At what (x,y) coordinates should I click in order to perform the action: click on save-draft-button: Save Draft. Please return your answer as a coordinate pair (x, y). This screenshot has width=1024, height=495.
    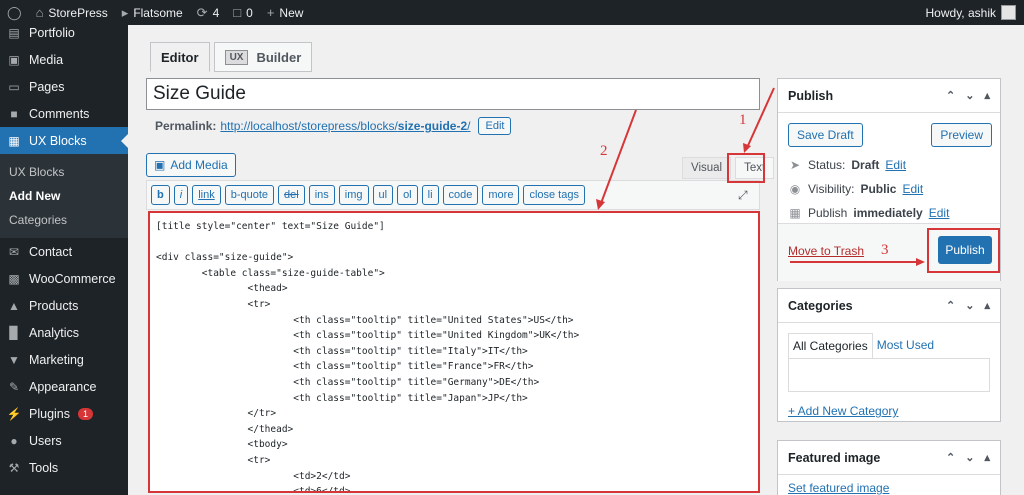
    Looking at the image, I should click on (825, 135).